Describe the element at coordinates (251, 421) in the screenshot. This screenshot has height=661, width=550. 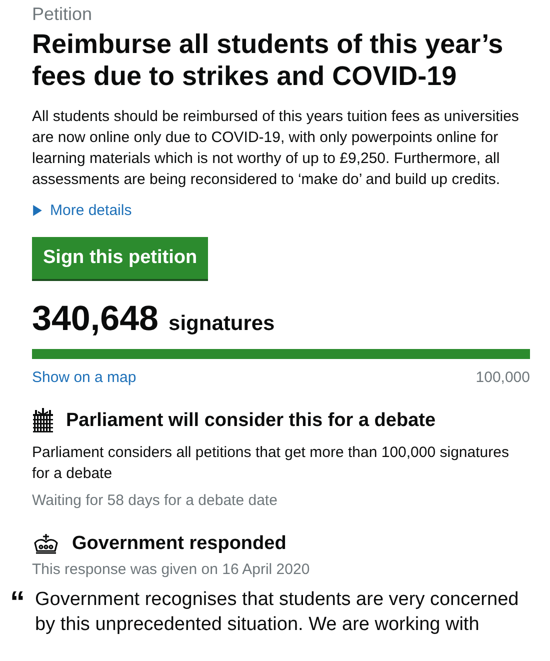
I see `section-heading: Parliament will consider this for a debate` at that location.